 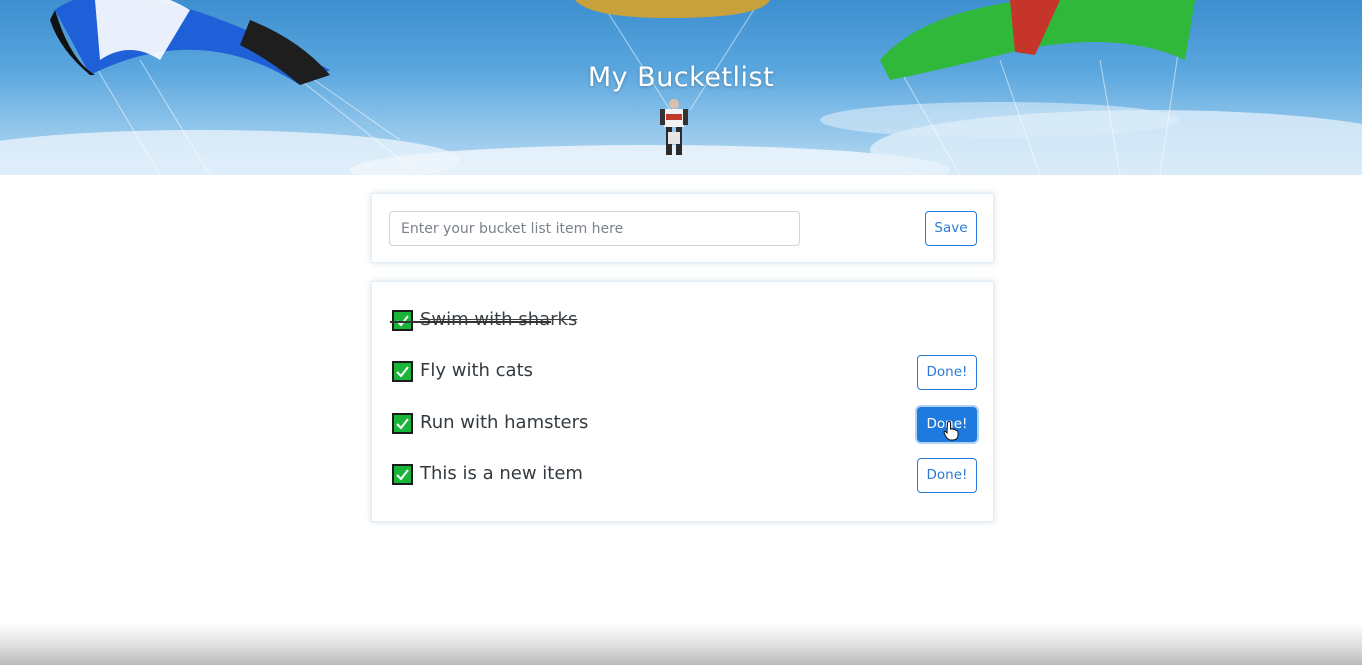 What do you see at coordinates (504, 422) in the screenshot?
I see `list-item-label: Run with hamsters` at bounding box center [504, 422].